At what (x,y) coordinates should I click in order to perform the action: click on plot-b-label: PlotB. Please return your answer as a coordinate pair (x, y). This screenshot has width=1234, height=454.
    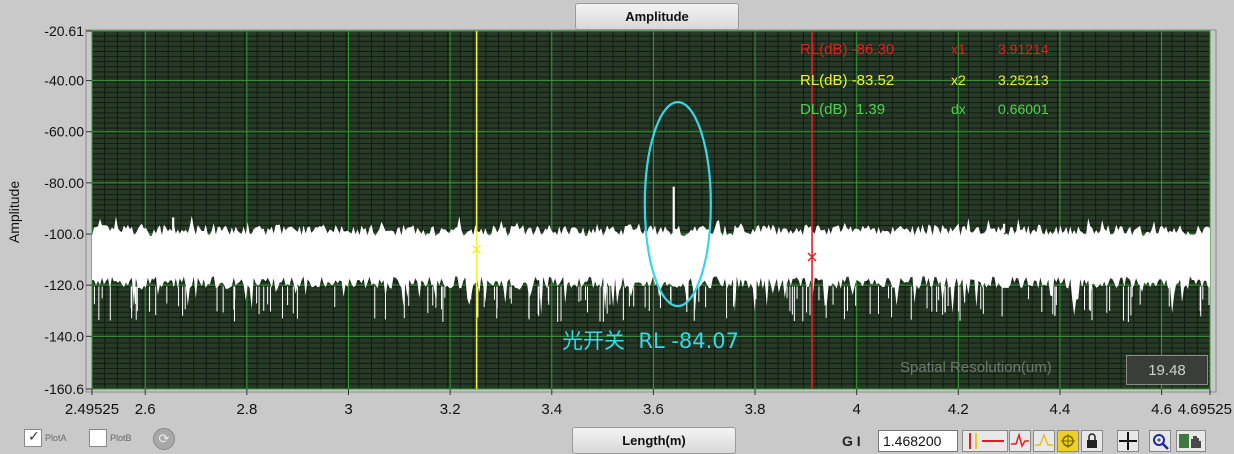
    Looking at the image, I should click on (121, 438).